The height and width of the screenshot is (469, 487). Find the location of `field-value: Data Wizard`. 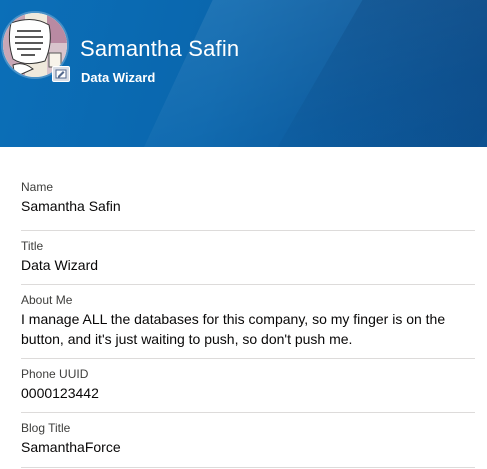

field-value: Data Wizard is located at coordinates (60, 265).